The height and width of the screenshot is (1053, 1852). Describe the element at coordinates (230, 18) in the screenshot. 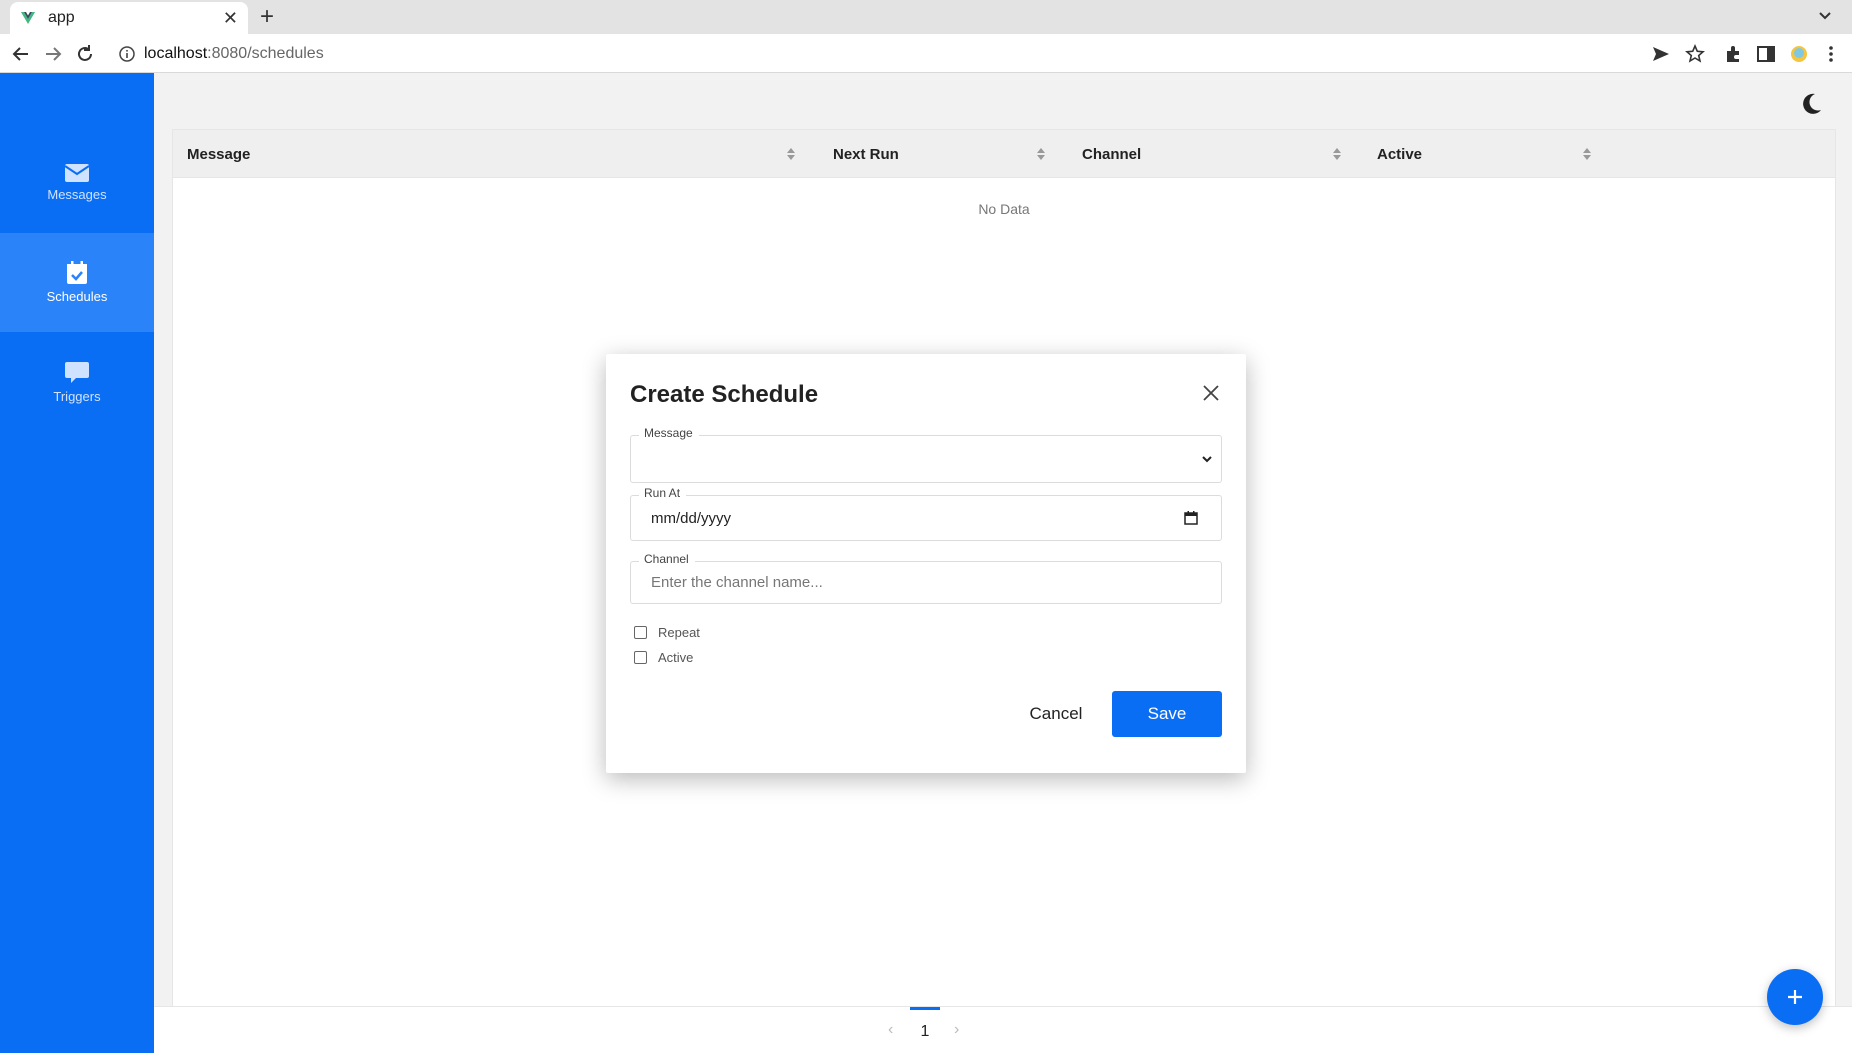

I see `close-tab-icon: ✕` at that location.